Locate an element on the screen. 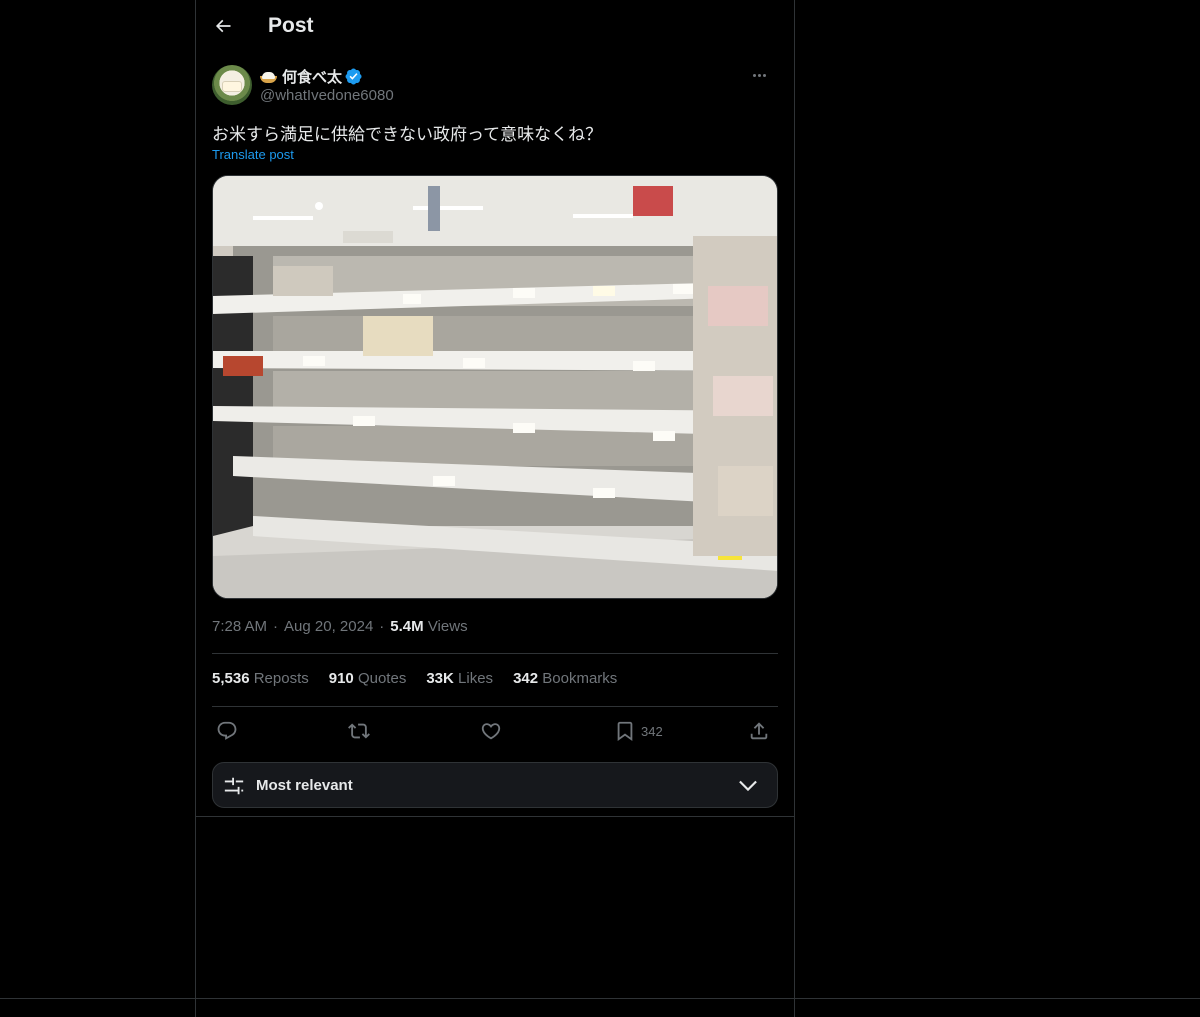 The width and height of the screenshot is (1200, 1017). bookmarks-stat: 342 Bookmarks is located at coordinates (565, 678).